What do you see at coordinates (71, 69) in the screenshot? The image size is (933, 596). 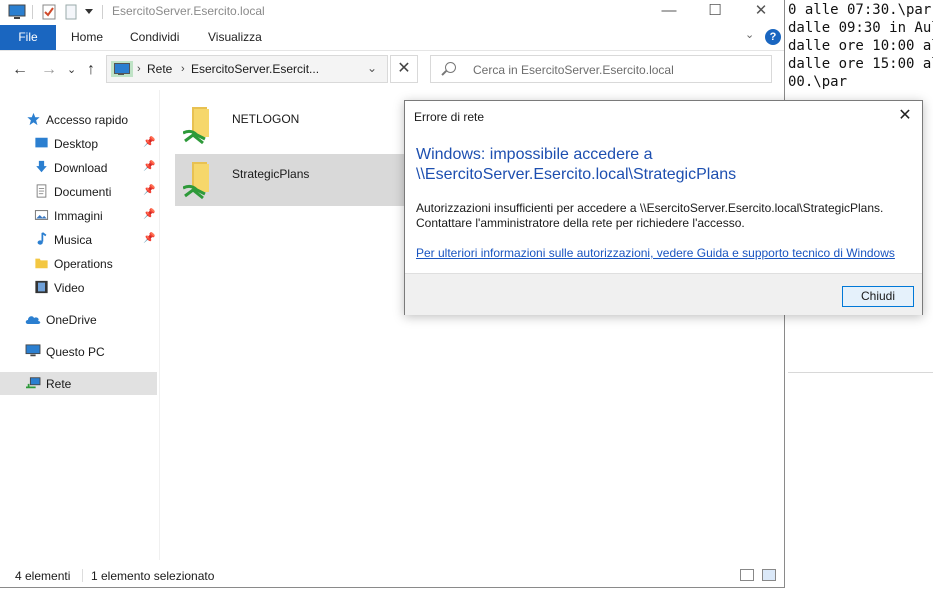 I see `recent-locations-button: ⌄` at bounding box center [71, 69].